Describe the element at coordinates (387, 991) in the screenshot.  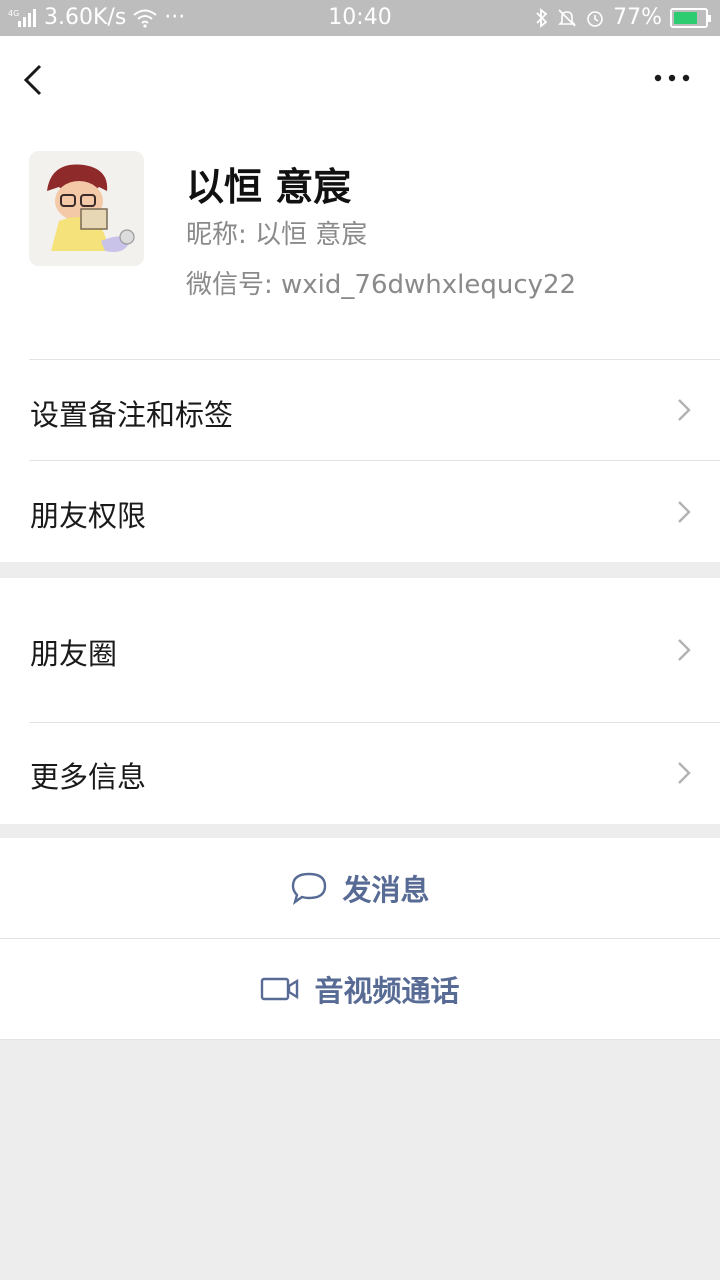
I see `video-call-label: 音视频通话` at that location.